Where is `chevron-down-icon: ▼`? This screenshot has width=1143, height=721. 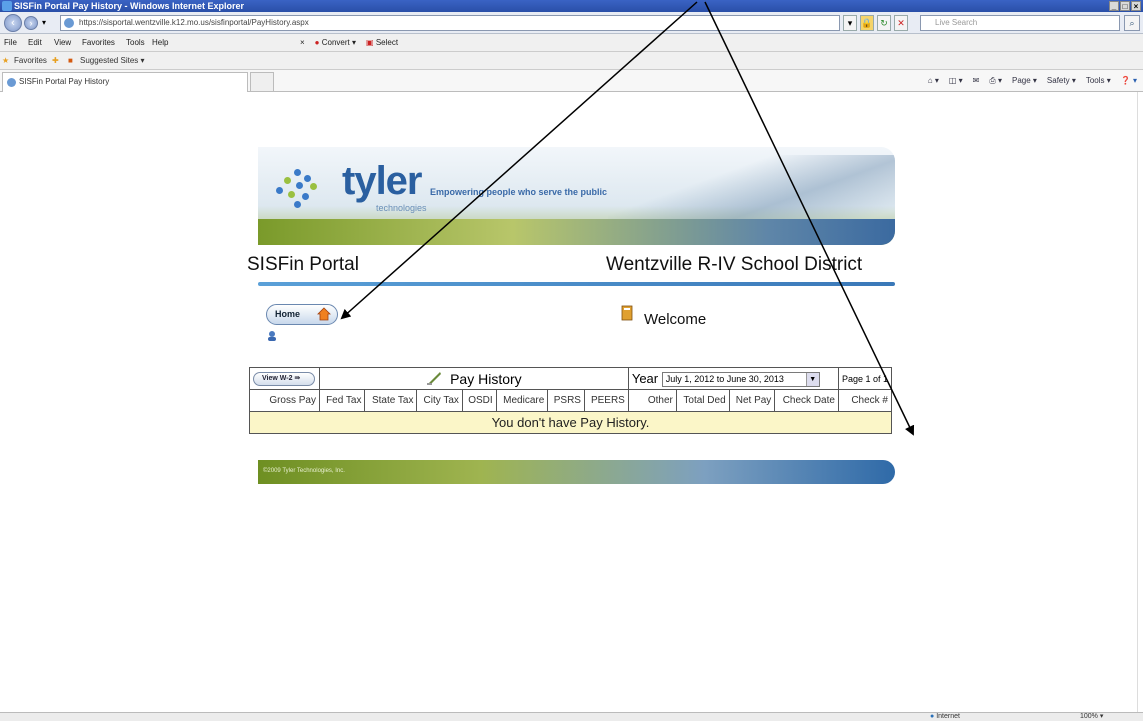 chevron-down-icon: ▼ is located at coordinates (812, 379).